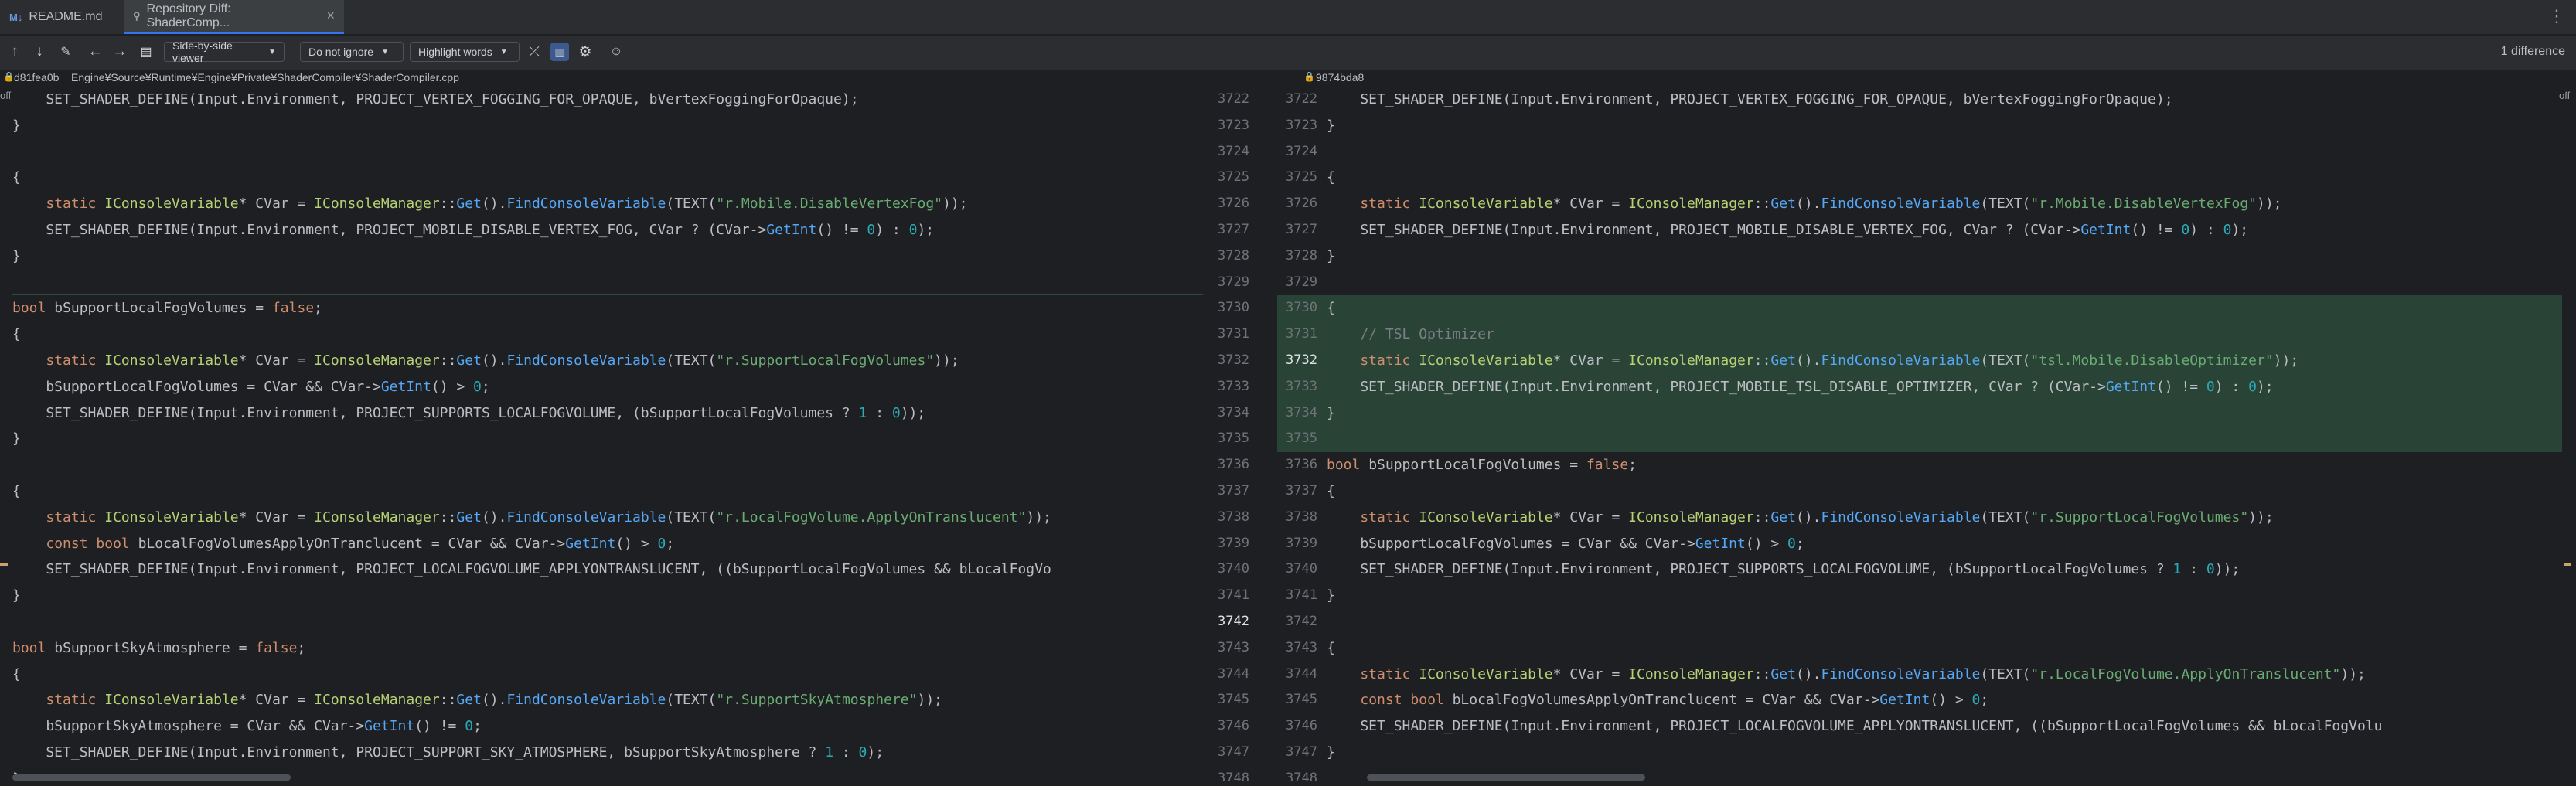 The height and width of the screenshot is (786, 2576). I want to click on right-line-number: 3747, so click(1301, 752).